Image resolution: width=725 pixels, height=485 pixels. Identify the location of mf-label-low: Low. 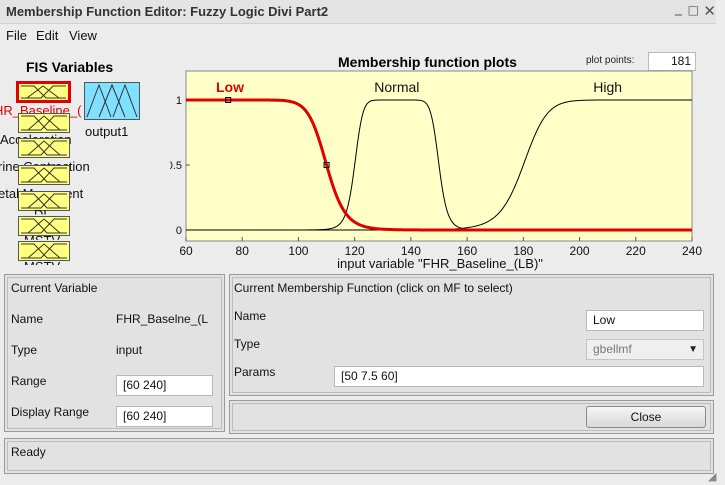
(230, 87).